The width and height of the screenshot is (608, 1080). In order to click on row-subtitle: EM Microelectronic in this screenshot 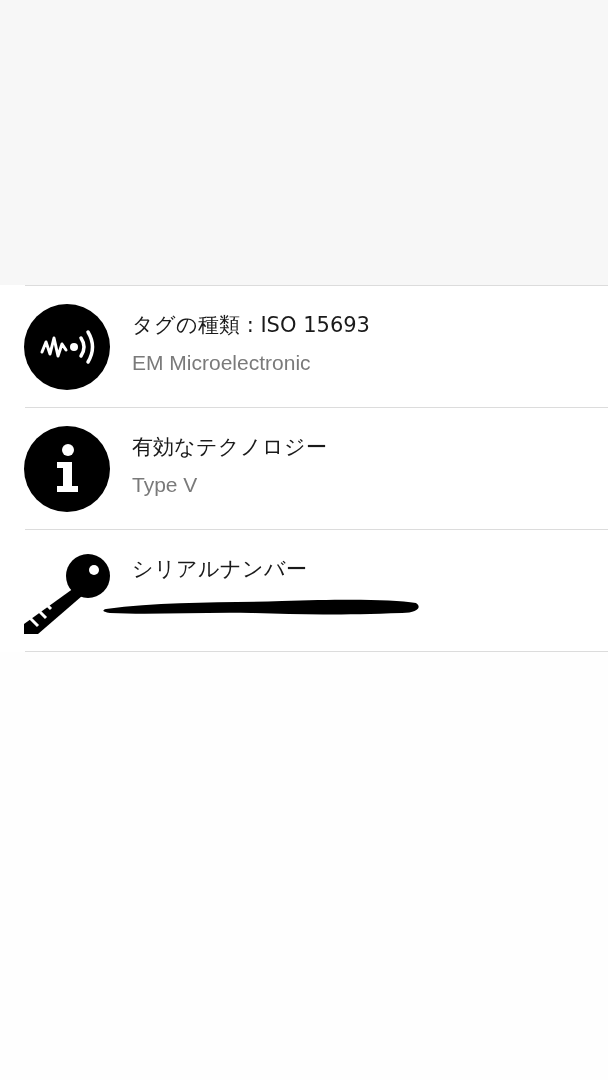, I will do `click(221, 362)`.